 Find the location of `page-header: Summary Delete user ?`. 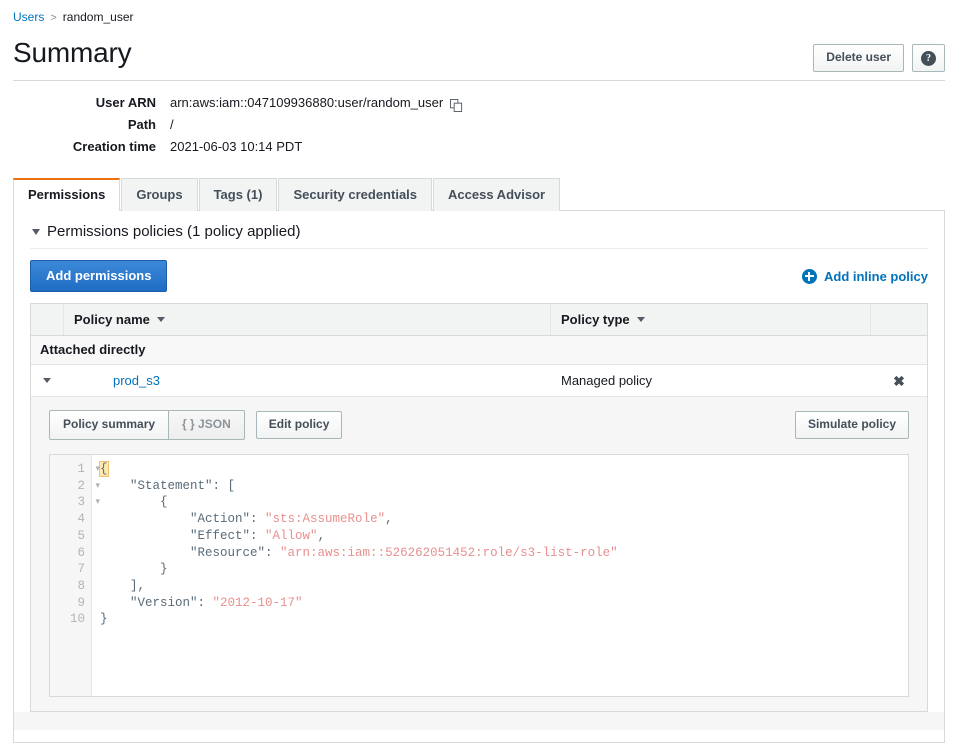

page-header: Summary Delete user ? is located at coordinates (479, 49).